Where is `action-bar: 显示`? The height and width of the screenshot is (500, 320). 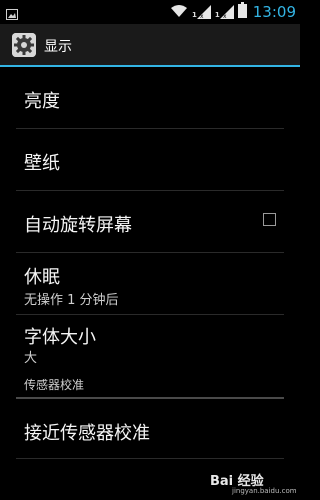
action-bar: 显示 is located at coordinates (150, 45).